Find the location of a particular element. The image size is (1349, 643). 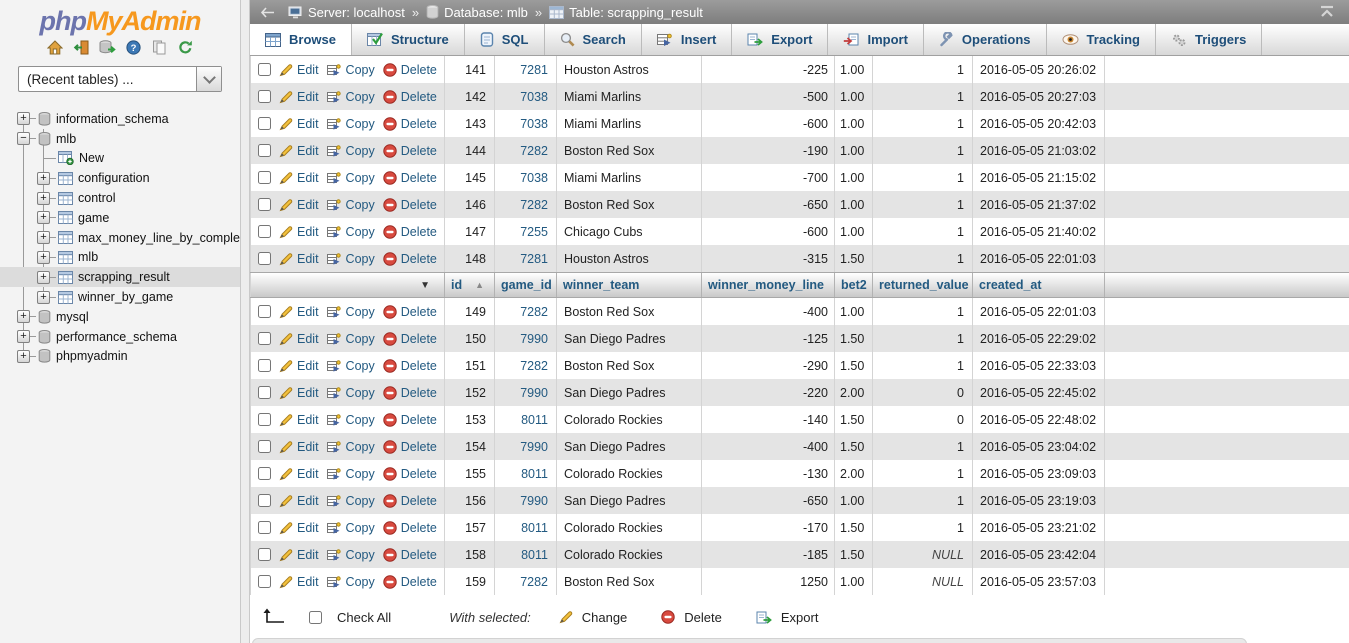

column-header-created_at: created_at is located at coordinates (1010, 285).